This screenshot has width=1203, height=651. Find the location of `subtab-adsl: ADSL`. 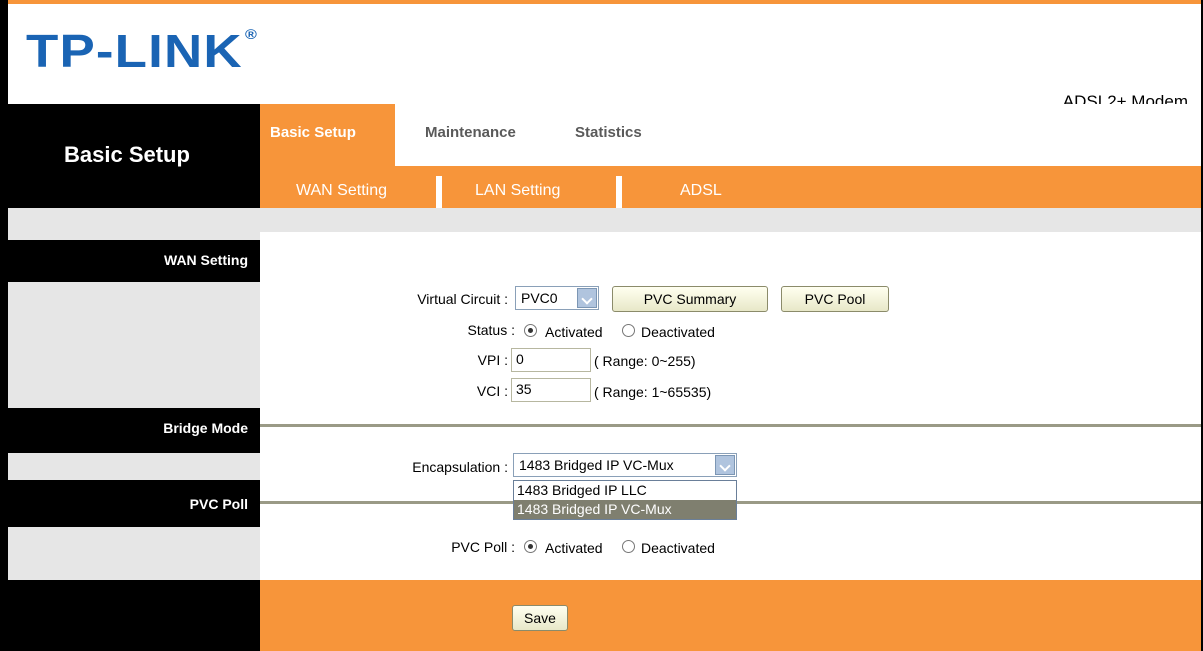

subtab-adsl: ADSL is located at coordinates (701, 191).